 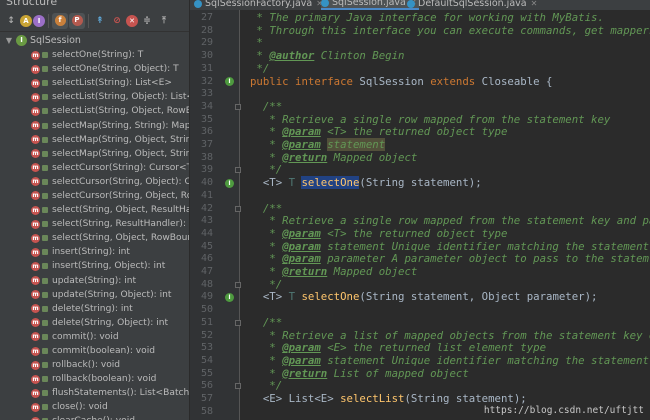 I want to click on structure-member-item: m selectOne(String): T, so click(x=94, y=55).